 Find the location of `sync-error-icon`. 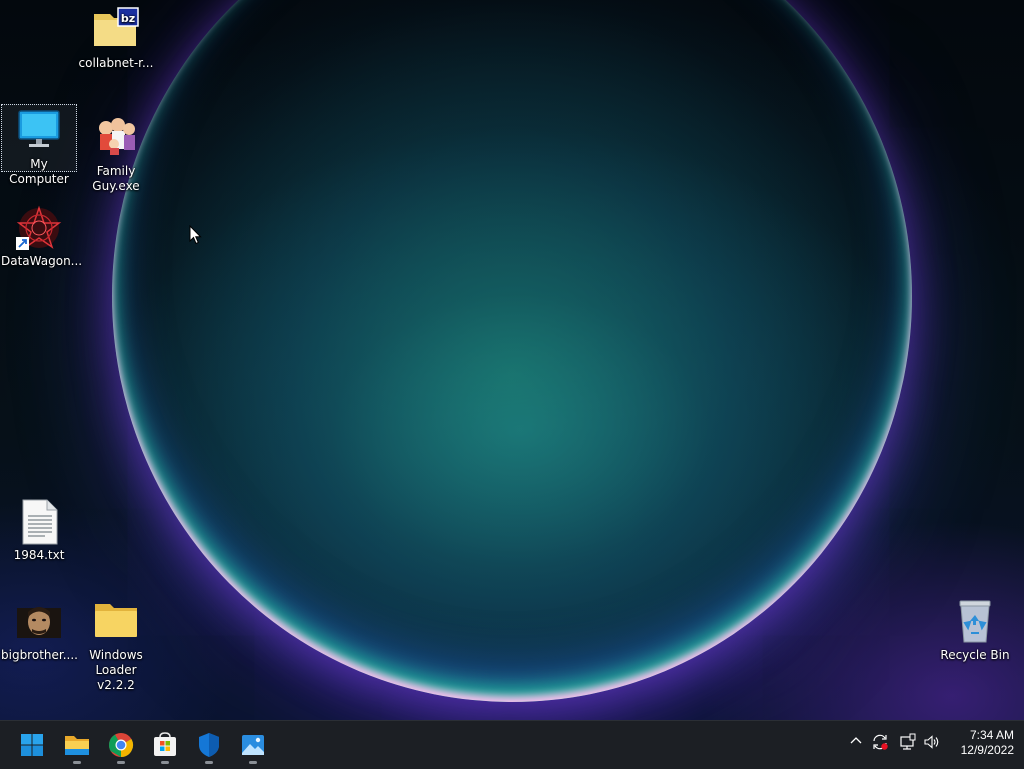

sync-error-icon is located at coordinates (880, 742).